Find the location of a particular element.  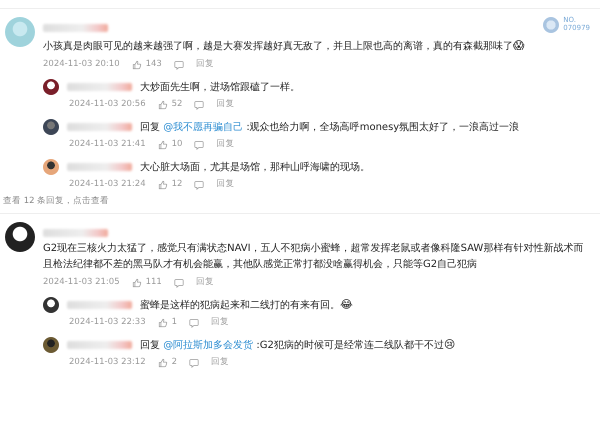

comment-text: 回复 @阿拉斯加多会发货 :G2犯病的时候可是经常连二线队都干不过😢 is located at coordinates (298, 345).